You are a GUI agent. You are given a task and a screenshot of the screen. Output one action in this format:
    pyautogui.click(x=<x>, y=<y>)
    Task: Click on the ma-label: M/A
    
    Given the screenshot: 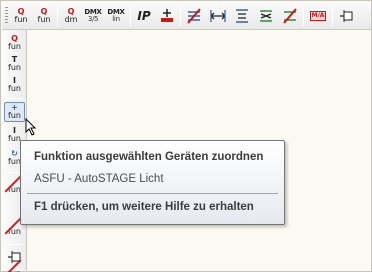 What is the action you would take?
    pyautogui.click(x=318, y=16)
    